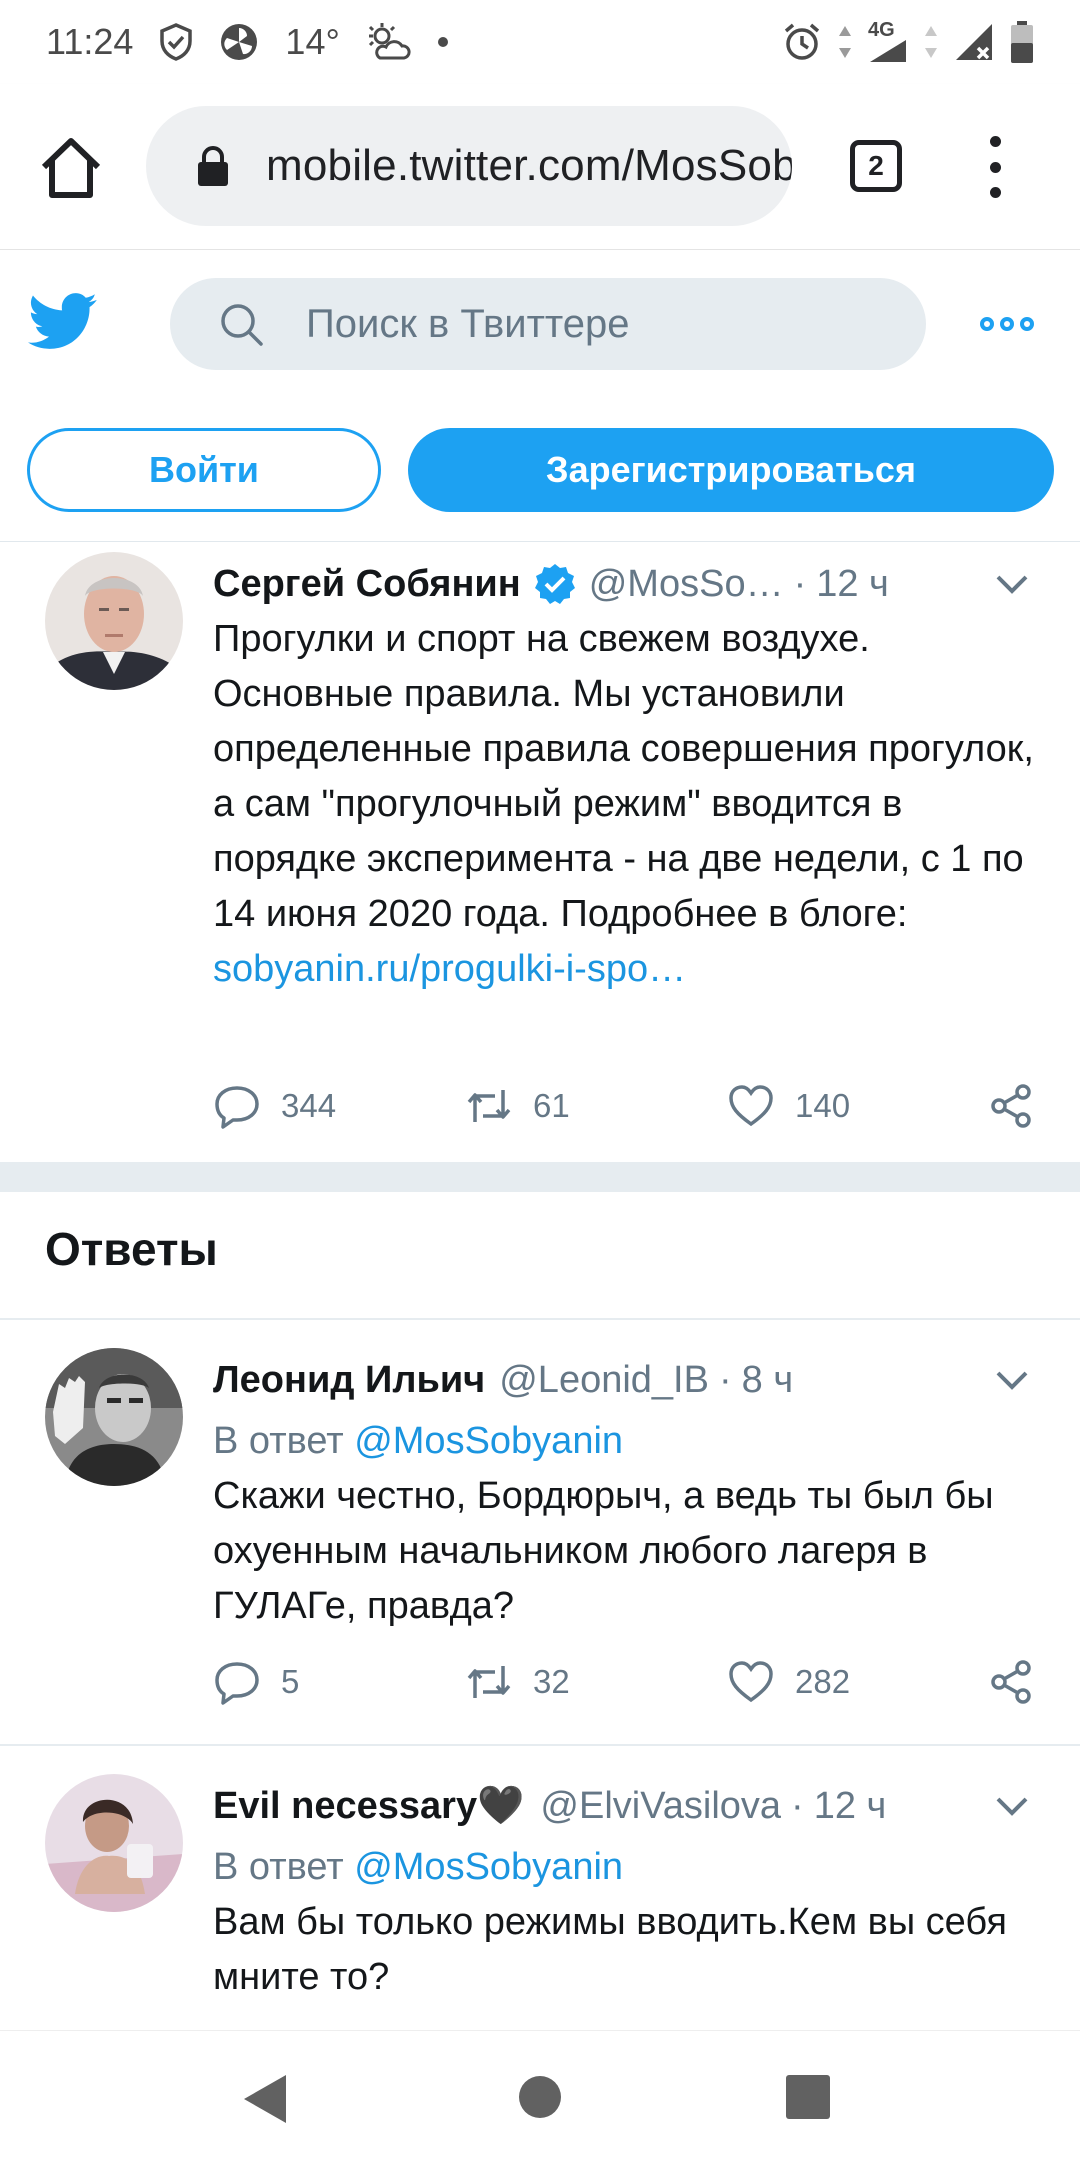 This screenshot has height=2160, width=1080. What do you see at coordinates (345, 1806) in the screenshot?
I see `author-name: Evil necessary` at bounding box center [345, 1806].